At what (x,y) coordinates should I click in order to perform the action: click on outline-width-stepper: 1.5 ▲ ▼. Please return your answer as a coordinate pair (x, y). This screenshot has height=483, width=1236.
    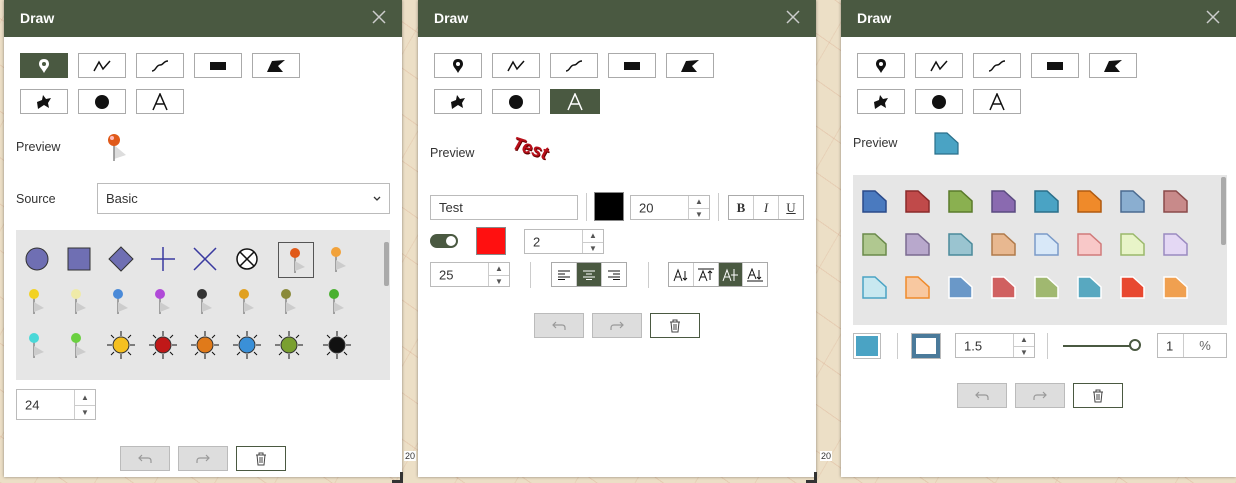
    Looking at the image, I should click on (995, 345).